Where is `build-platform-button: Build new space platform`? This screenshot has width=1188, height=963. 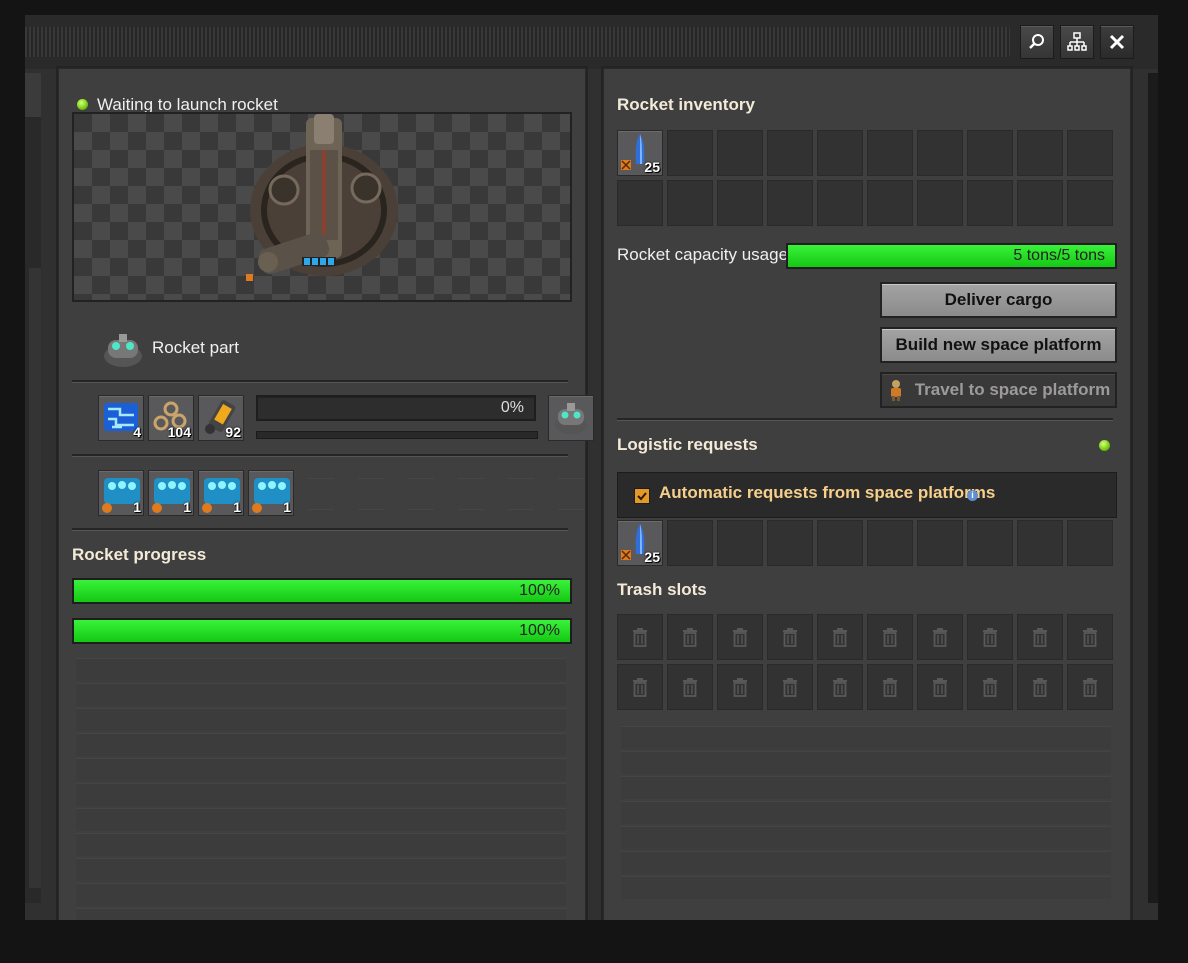 build-platform-button: Build new space platform is located at coordinates (998, 345).